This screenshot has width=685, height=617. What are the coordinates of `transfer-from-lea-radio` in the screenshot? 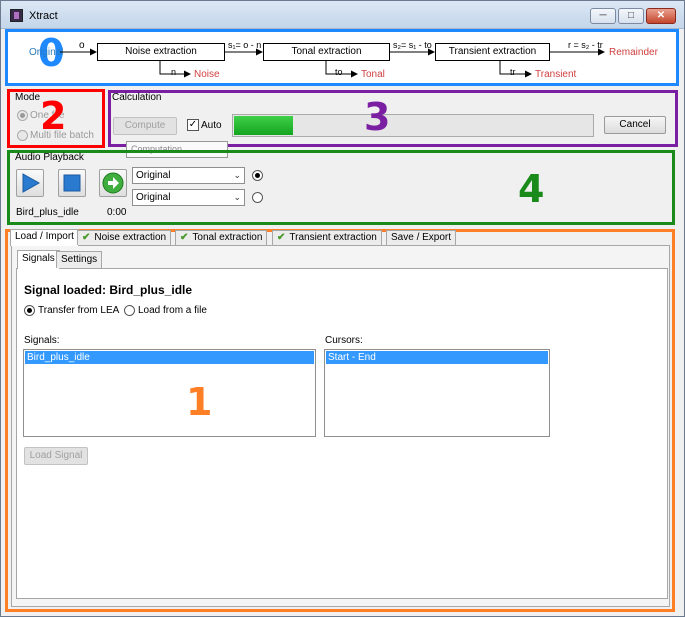 It's located at (29, 310).